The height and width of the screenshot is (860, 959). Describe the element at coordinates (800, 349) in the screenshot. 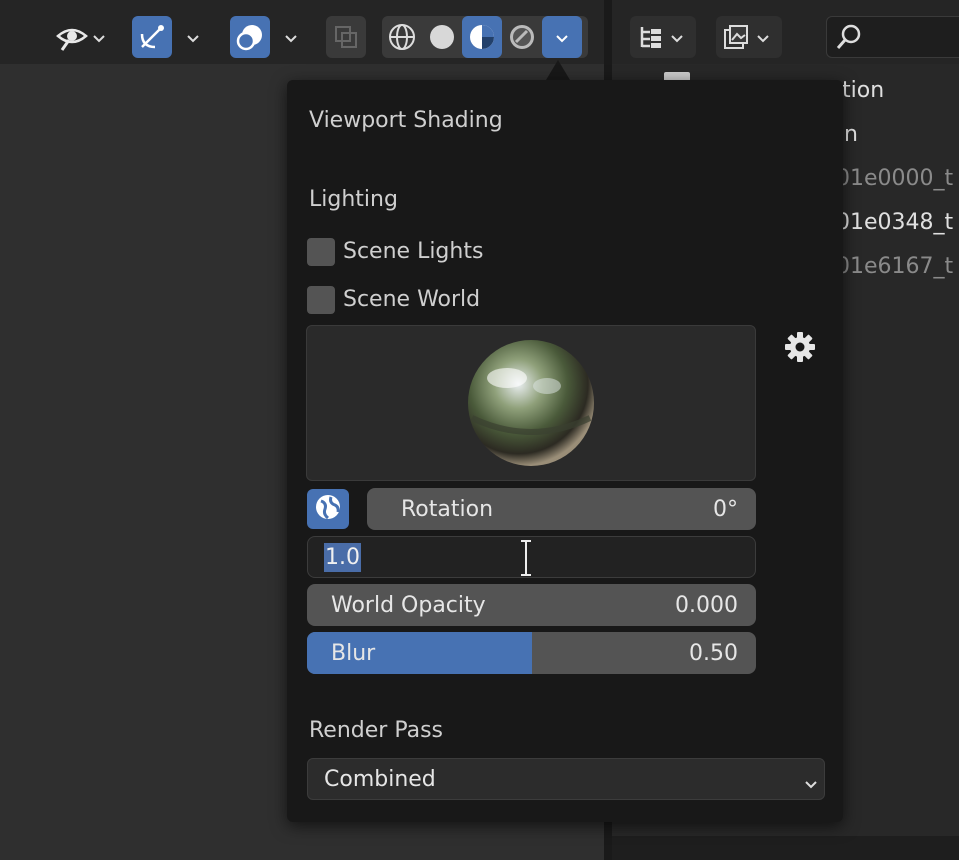

I see `gear-icon` at that location.